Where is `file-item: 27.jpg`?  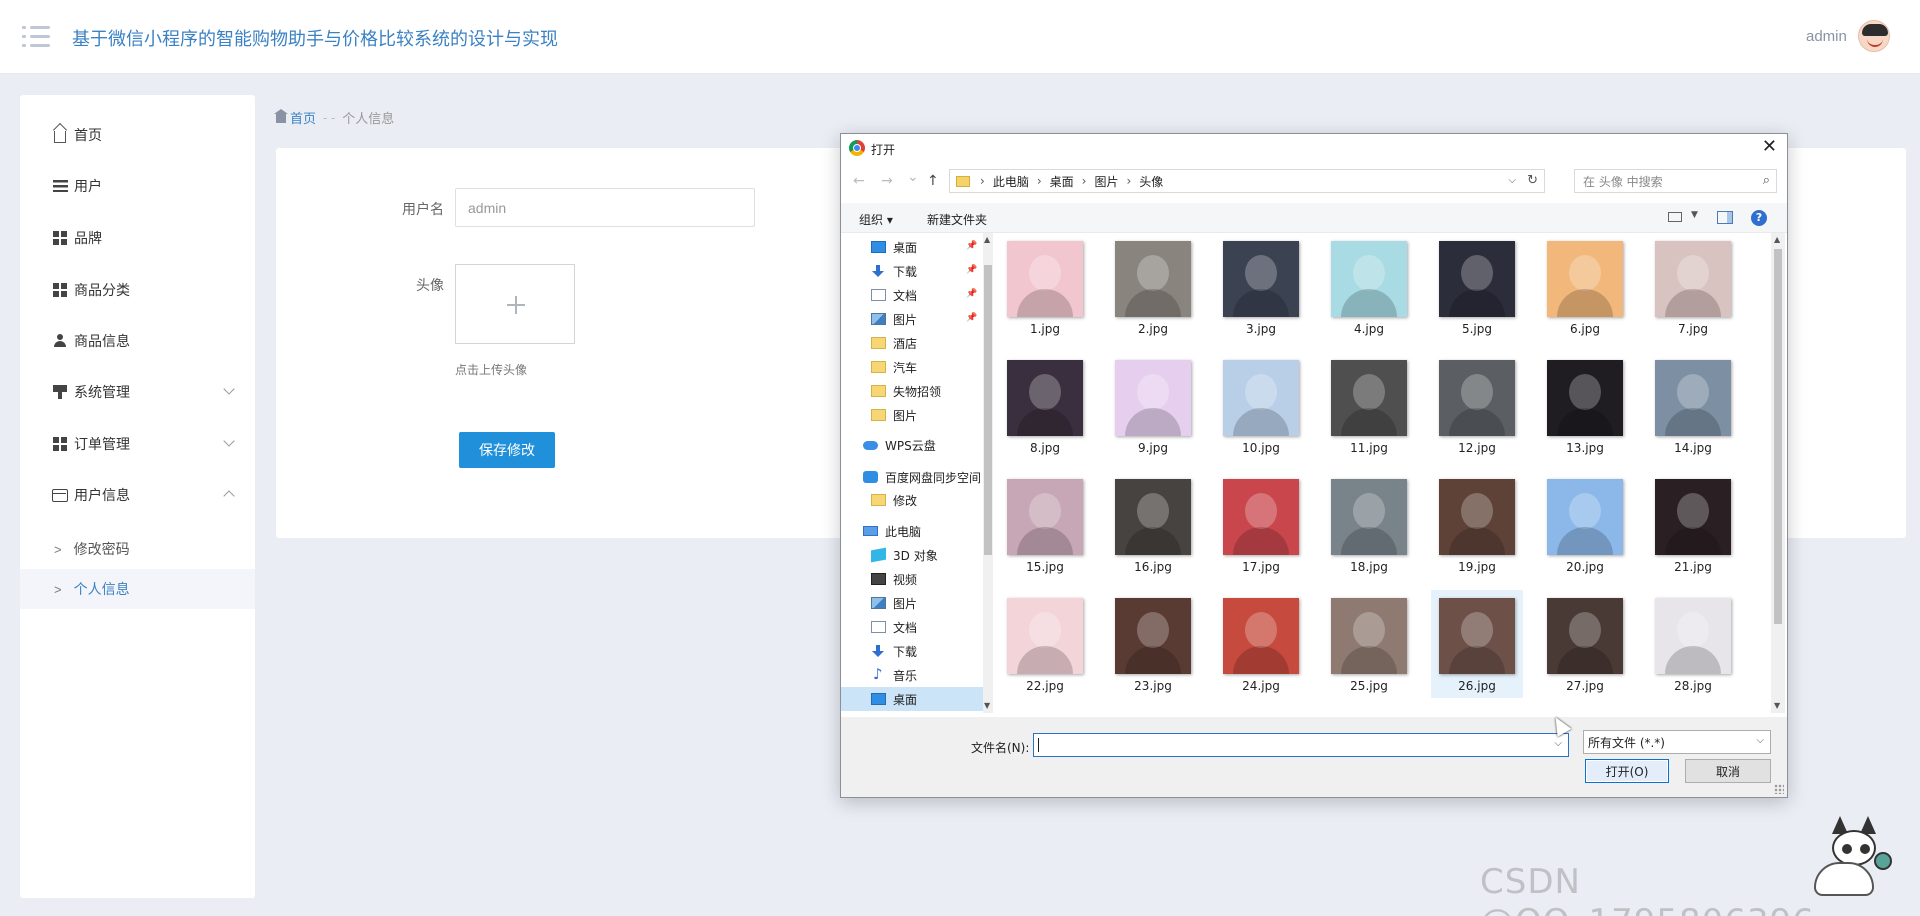
file-item: 27.jpg is located at coordinates (1585, 644).